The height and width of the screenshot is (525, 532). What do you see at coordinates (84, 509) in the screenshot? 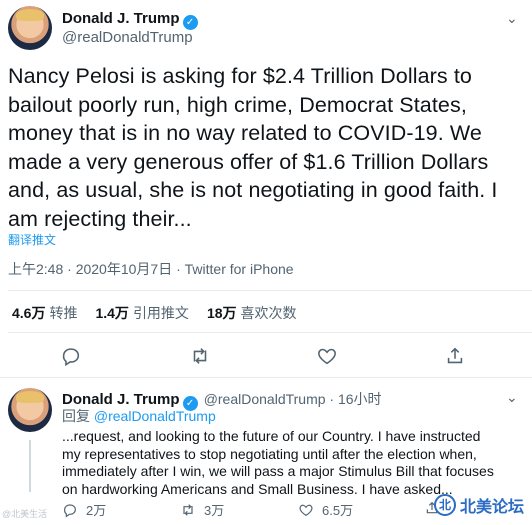
I see `reply-reply-button: 2万` at bounding box center [84, 509].